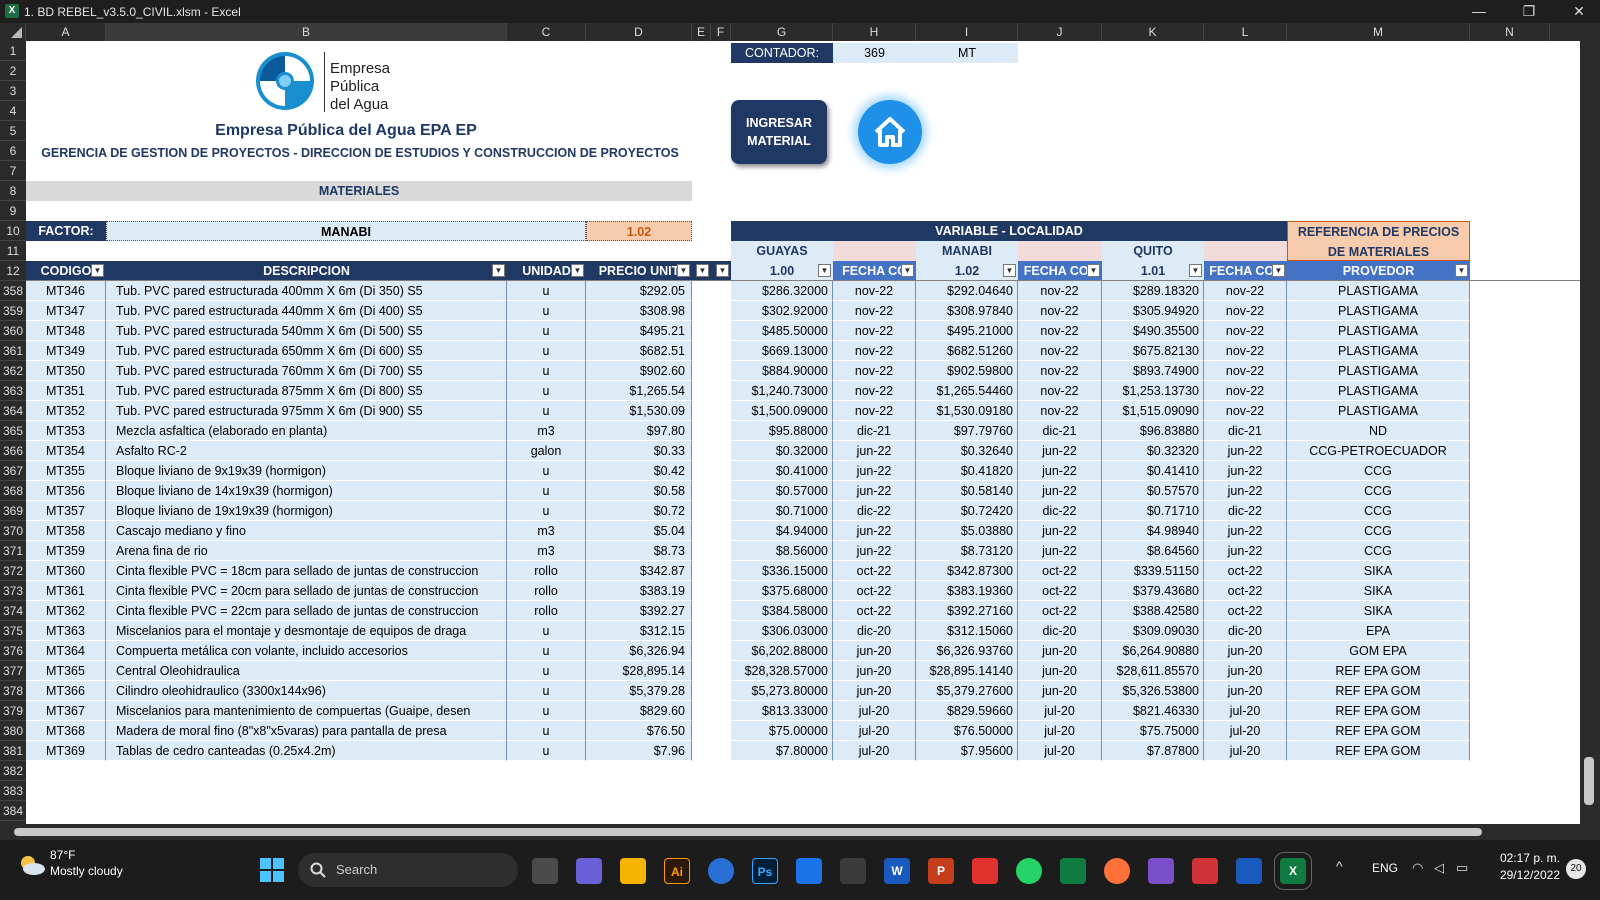 The width and height of the screenshot is (1600, 900). I want to click on manabi-cell: $312.15060, so click(967, 631).